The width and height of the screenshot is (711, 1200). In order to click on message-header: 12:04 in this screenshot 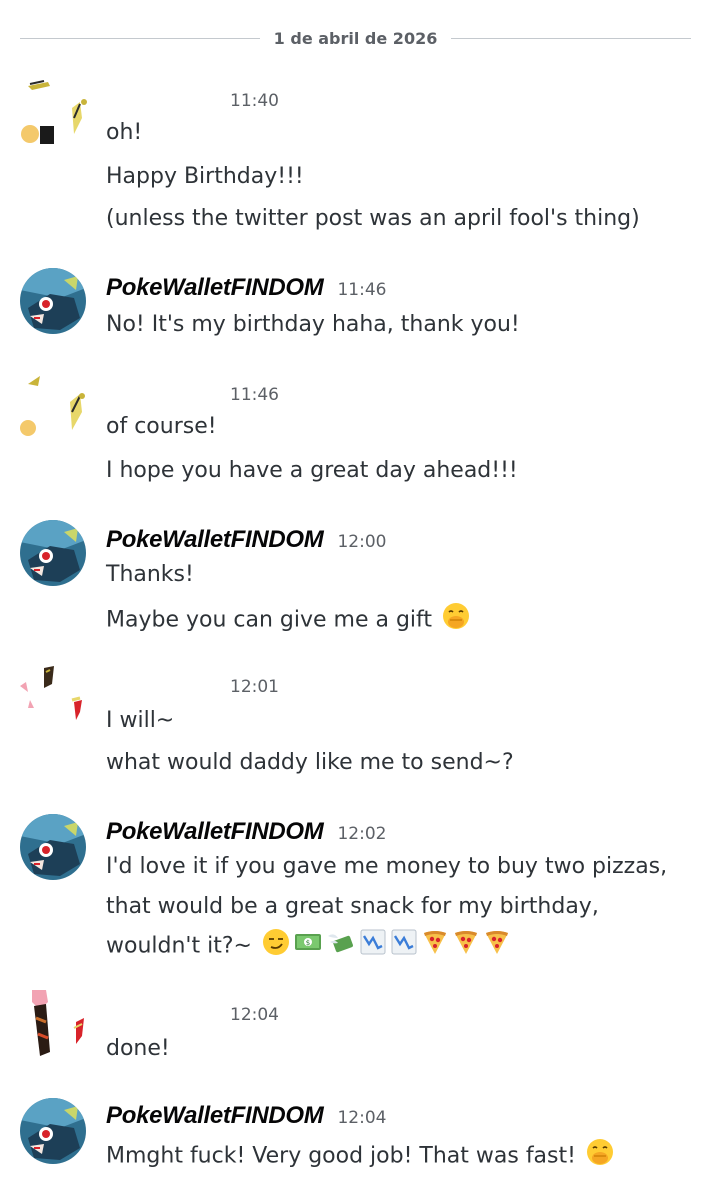, I will do `click(192, 1015)`.